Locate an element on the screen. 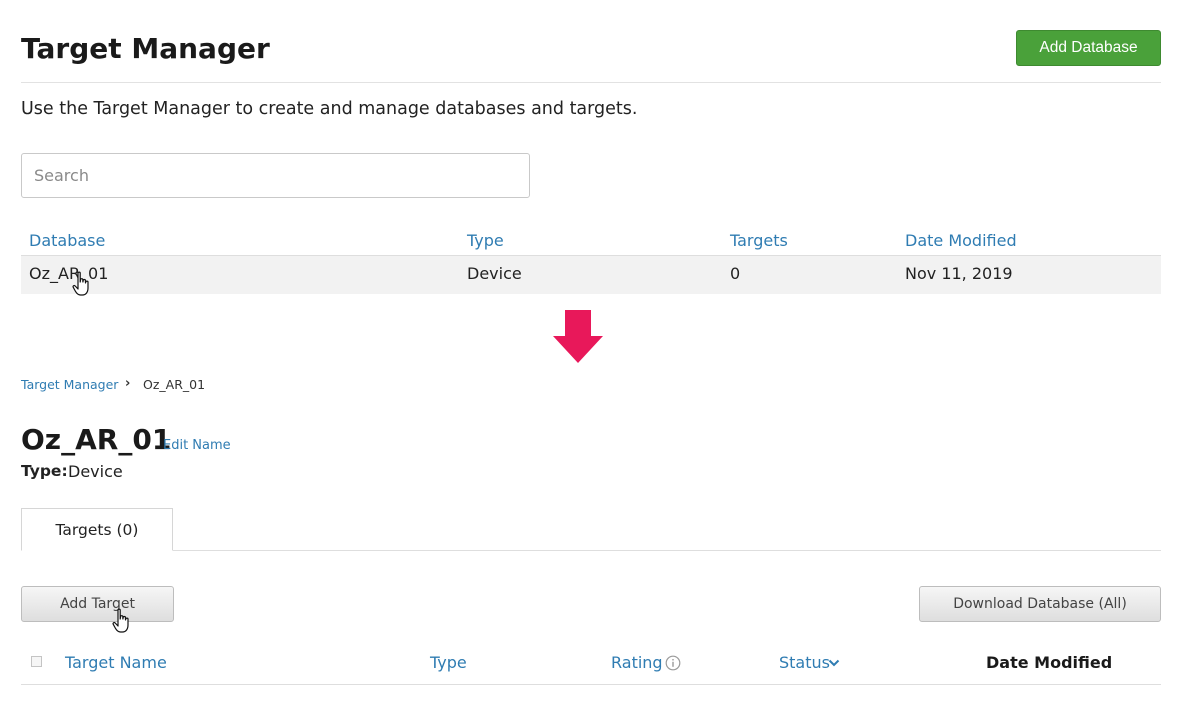 This screenshot has width=1181, height=715. database-date-cell: Nov 11, 2019 is located at coordinates (959, 273).